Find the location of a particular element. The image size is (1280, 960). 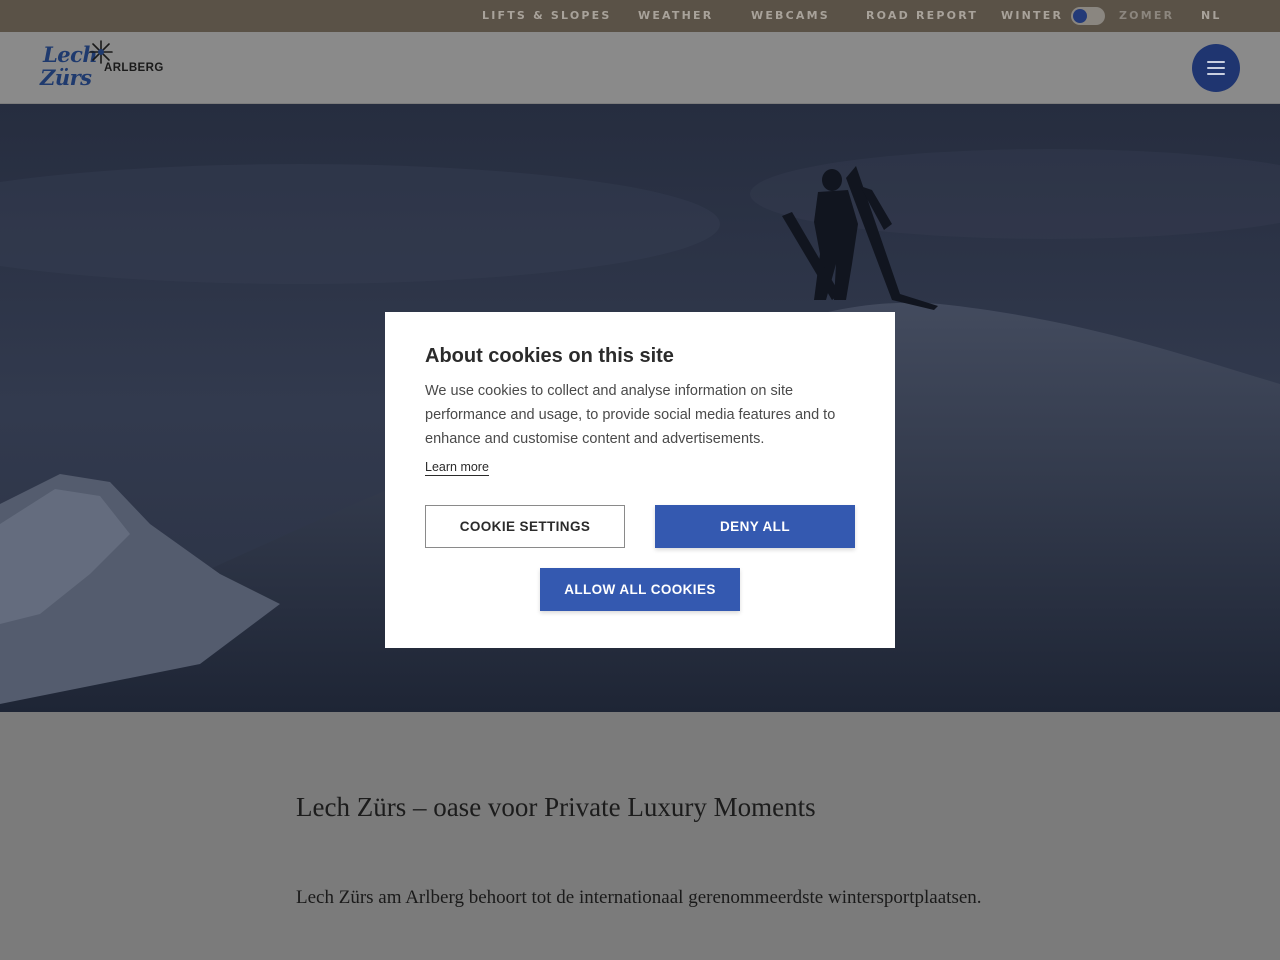

deny-all-button: DENY ALL is located at coordinates (755, 526).